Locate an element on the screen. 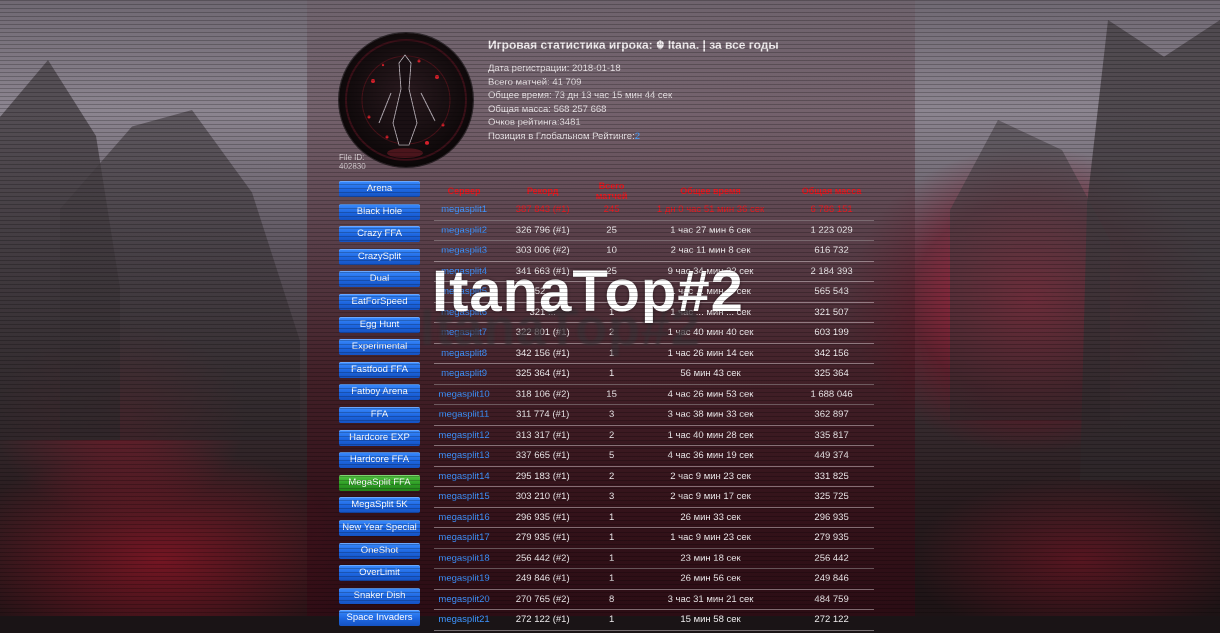 This screenshot has height=633, width=1220. mode-button-dual: Dual is located at coordinates (379, 279).